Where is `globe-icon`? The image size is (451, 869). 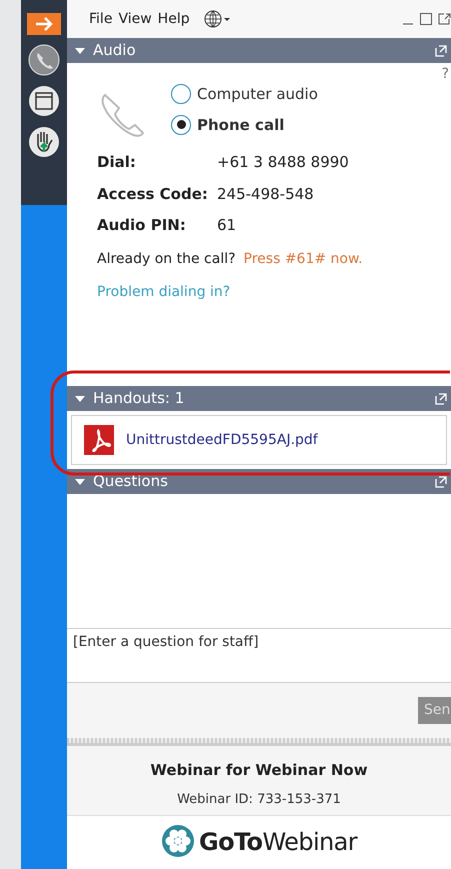 globe-icon is located at coordinates (218, 19).